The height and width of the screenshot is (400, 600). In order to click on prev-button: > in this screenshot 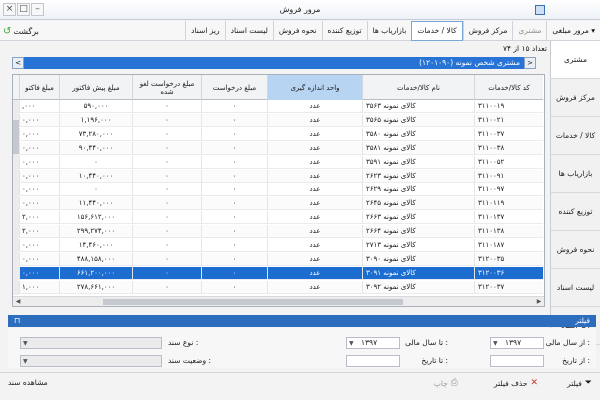, I will do `click(530, 63)`.